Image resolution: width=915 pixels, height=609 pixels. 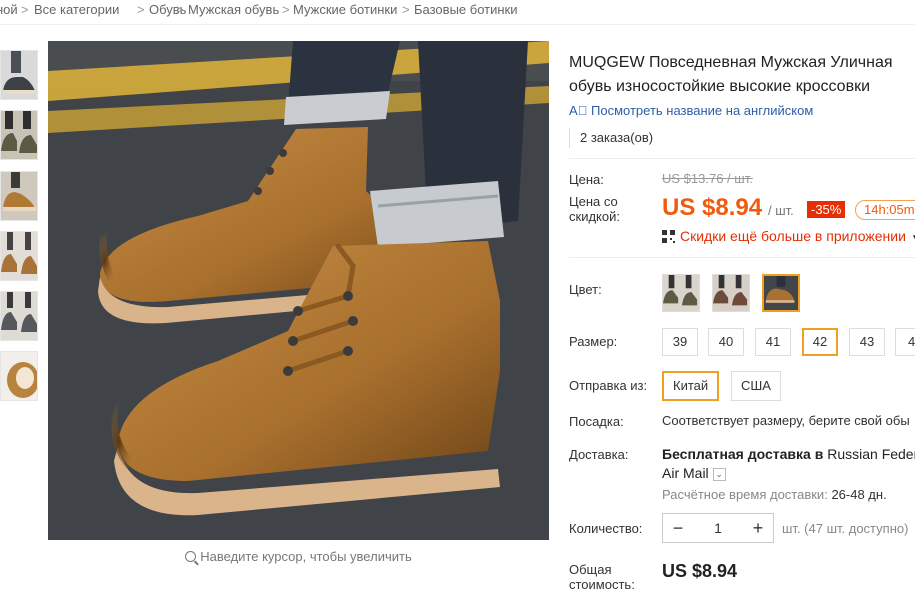 I want to click on qr-code-icon, so click(x=668, y=236).